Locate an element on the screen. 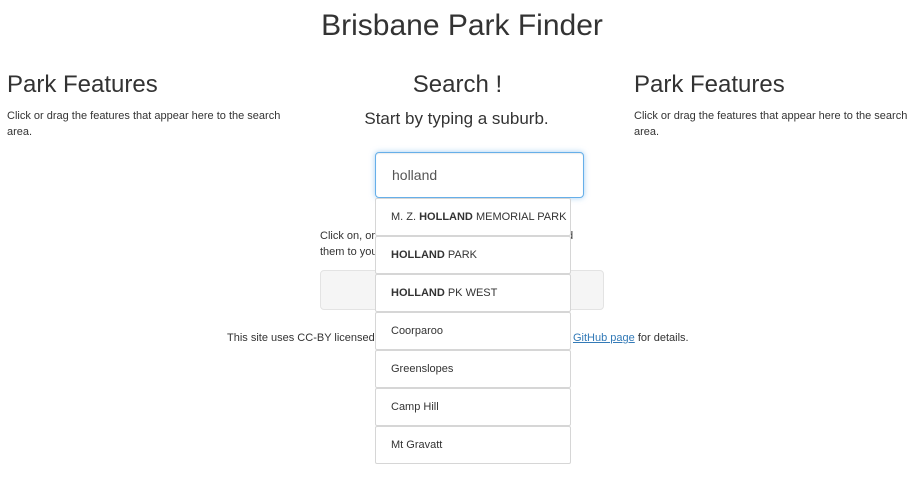 This screenshot has width=914, height=501. suggestion-suffix: PK WEST is located at coordinates (471, 293).